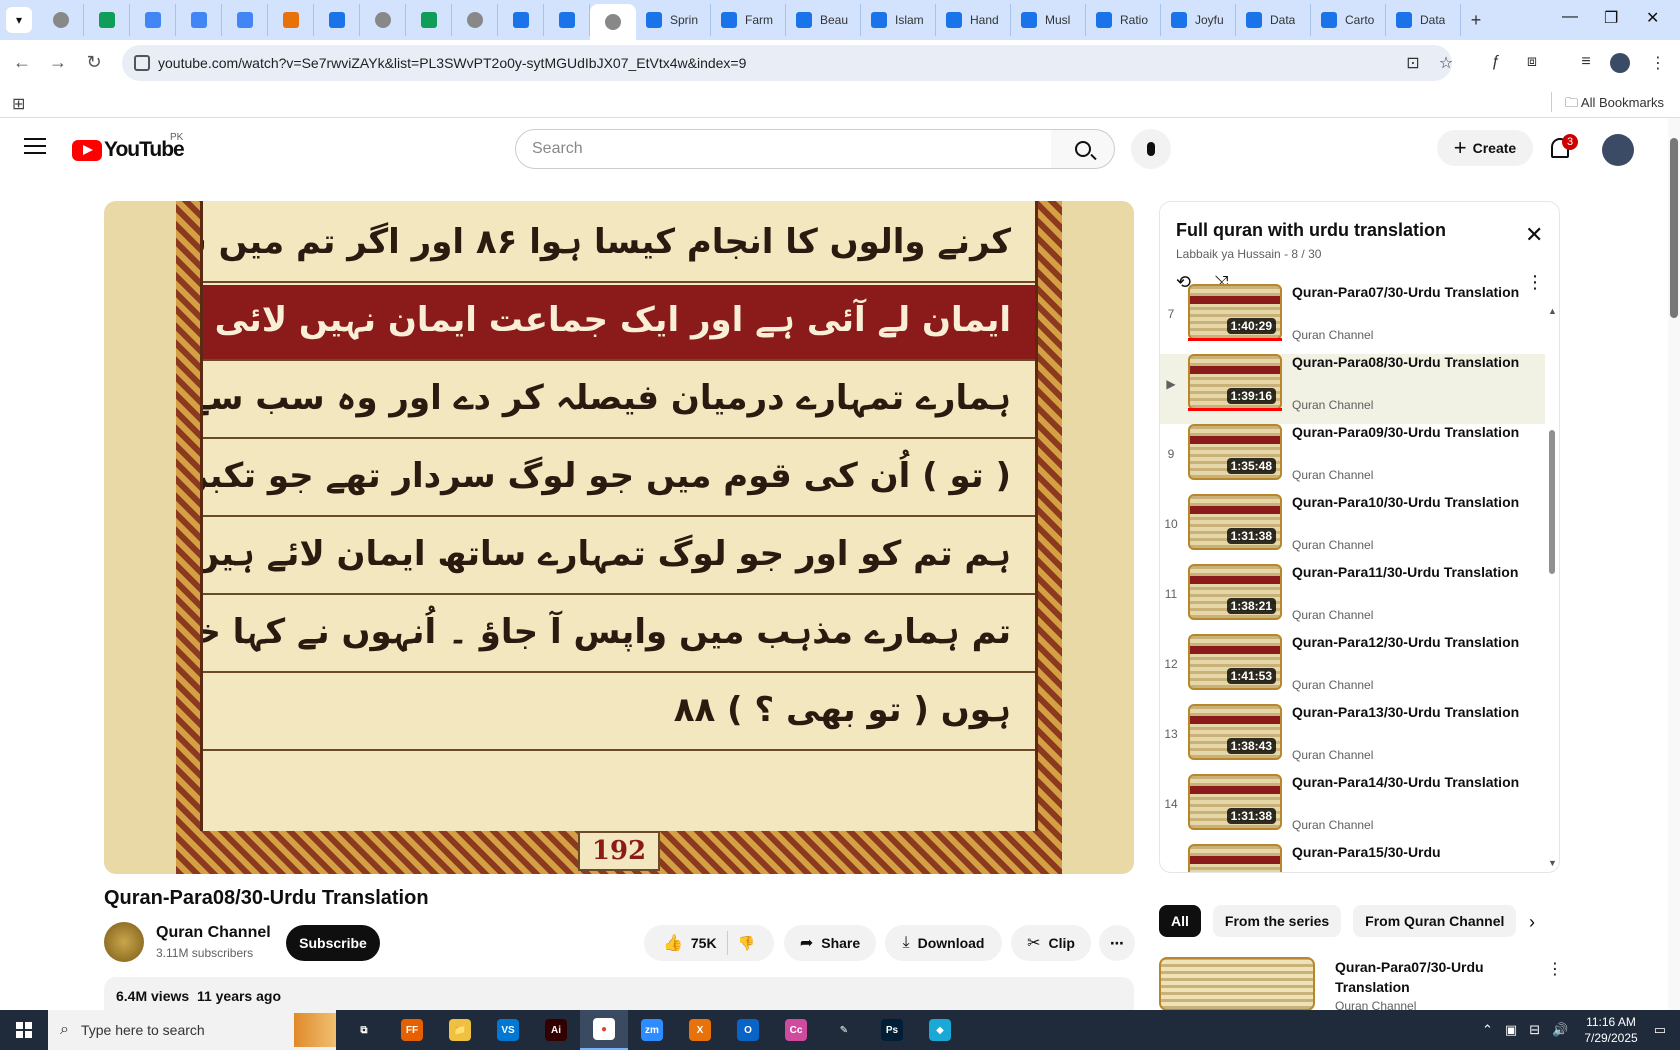 The width and height of the screenshot is (1680, 1050). What do you see at coordinates (22, 62) in the screenshot?
I see `back-icon: ←` at bounding box center [22, 62].